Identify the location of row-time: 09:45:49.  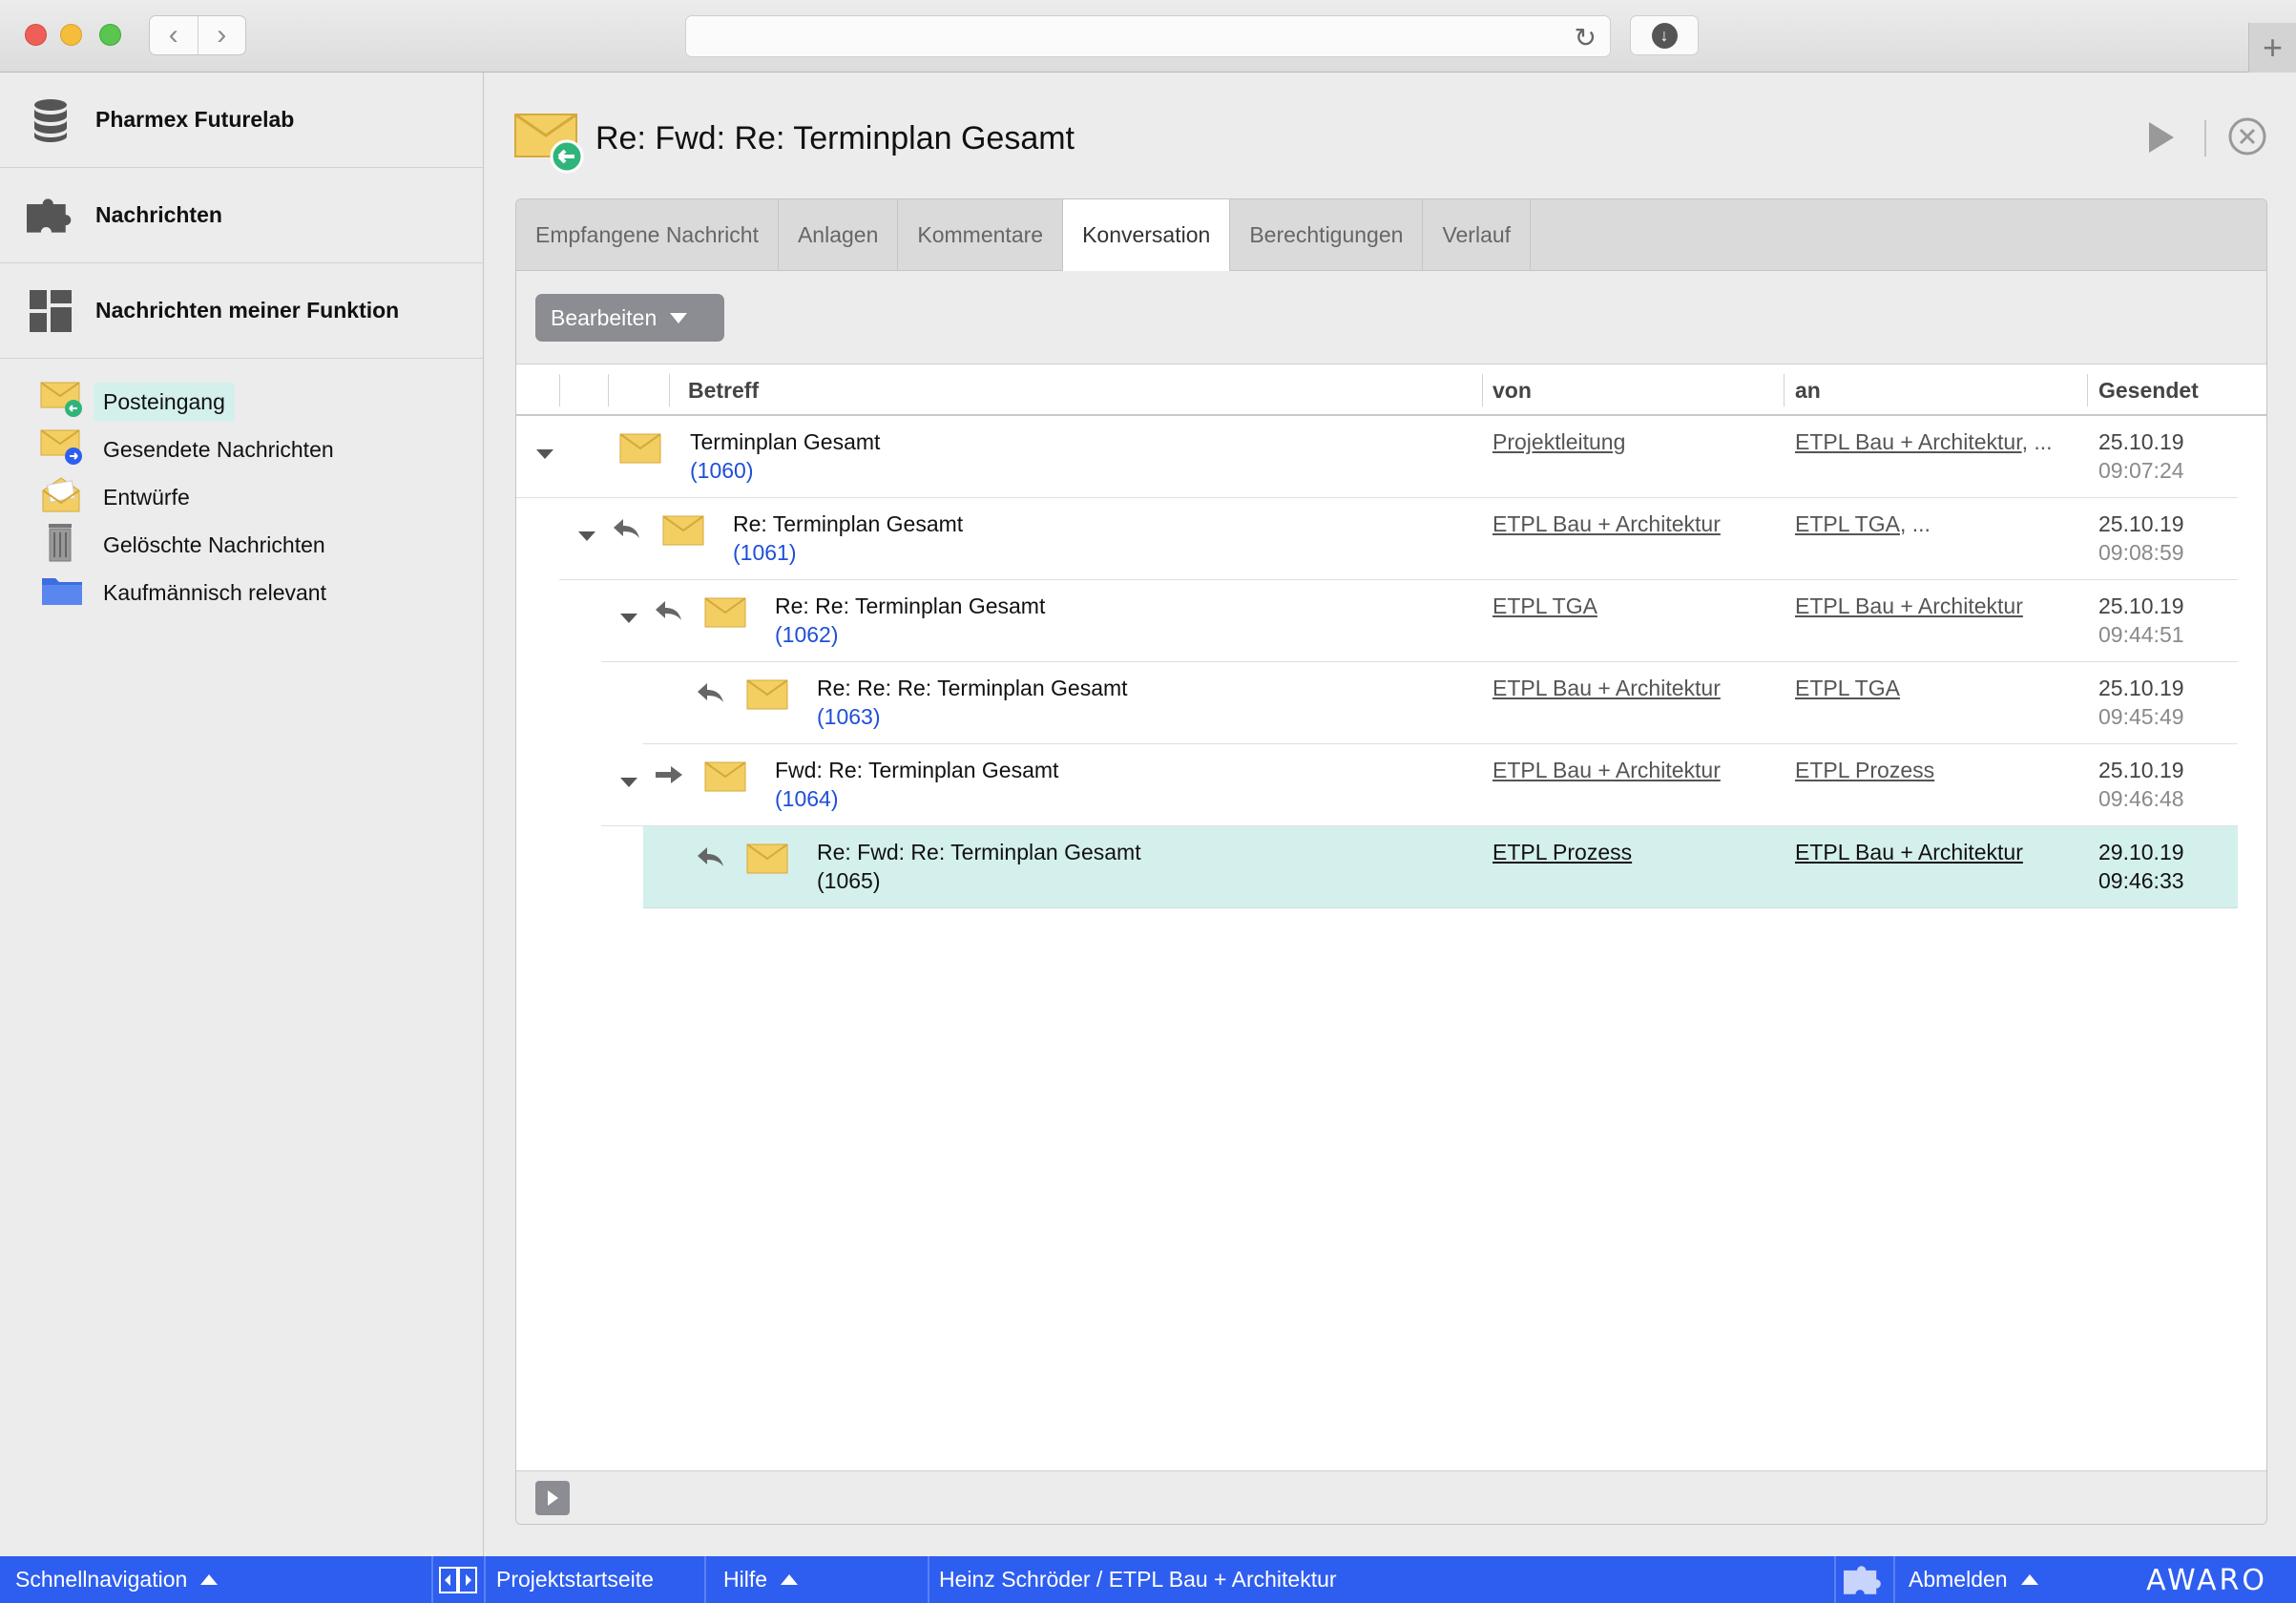
(2141, 717).